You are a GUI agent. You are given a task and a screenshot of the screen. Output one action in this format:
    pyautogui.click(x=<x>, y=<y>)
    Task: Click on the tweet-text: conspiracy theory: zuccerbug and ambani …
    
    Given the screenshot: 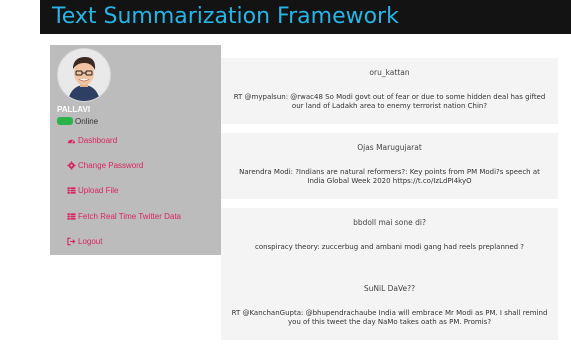 What is the action you would take?
    pyautogui.click(x=389, y=247)
    